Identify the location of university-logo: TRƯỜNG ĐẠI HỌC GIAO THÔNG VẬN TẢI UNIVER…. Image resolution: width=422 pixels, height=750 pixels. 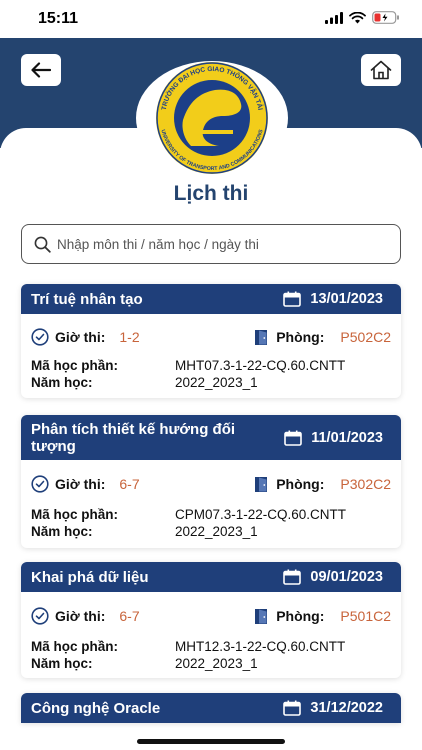
(212, 118).